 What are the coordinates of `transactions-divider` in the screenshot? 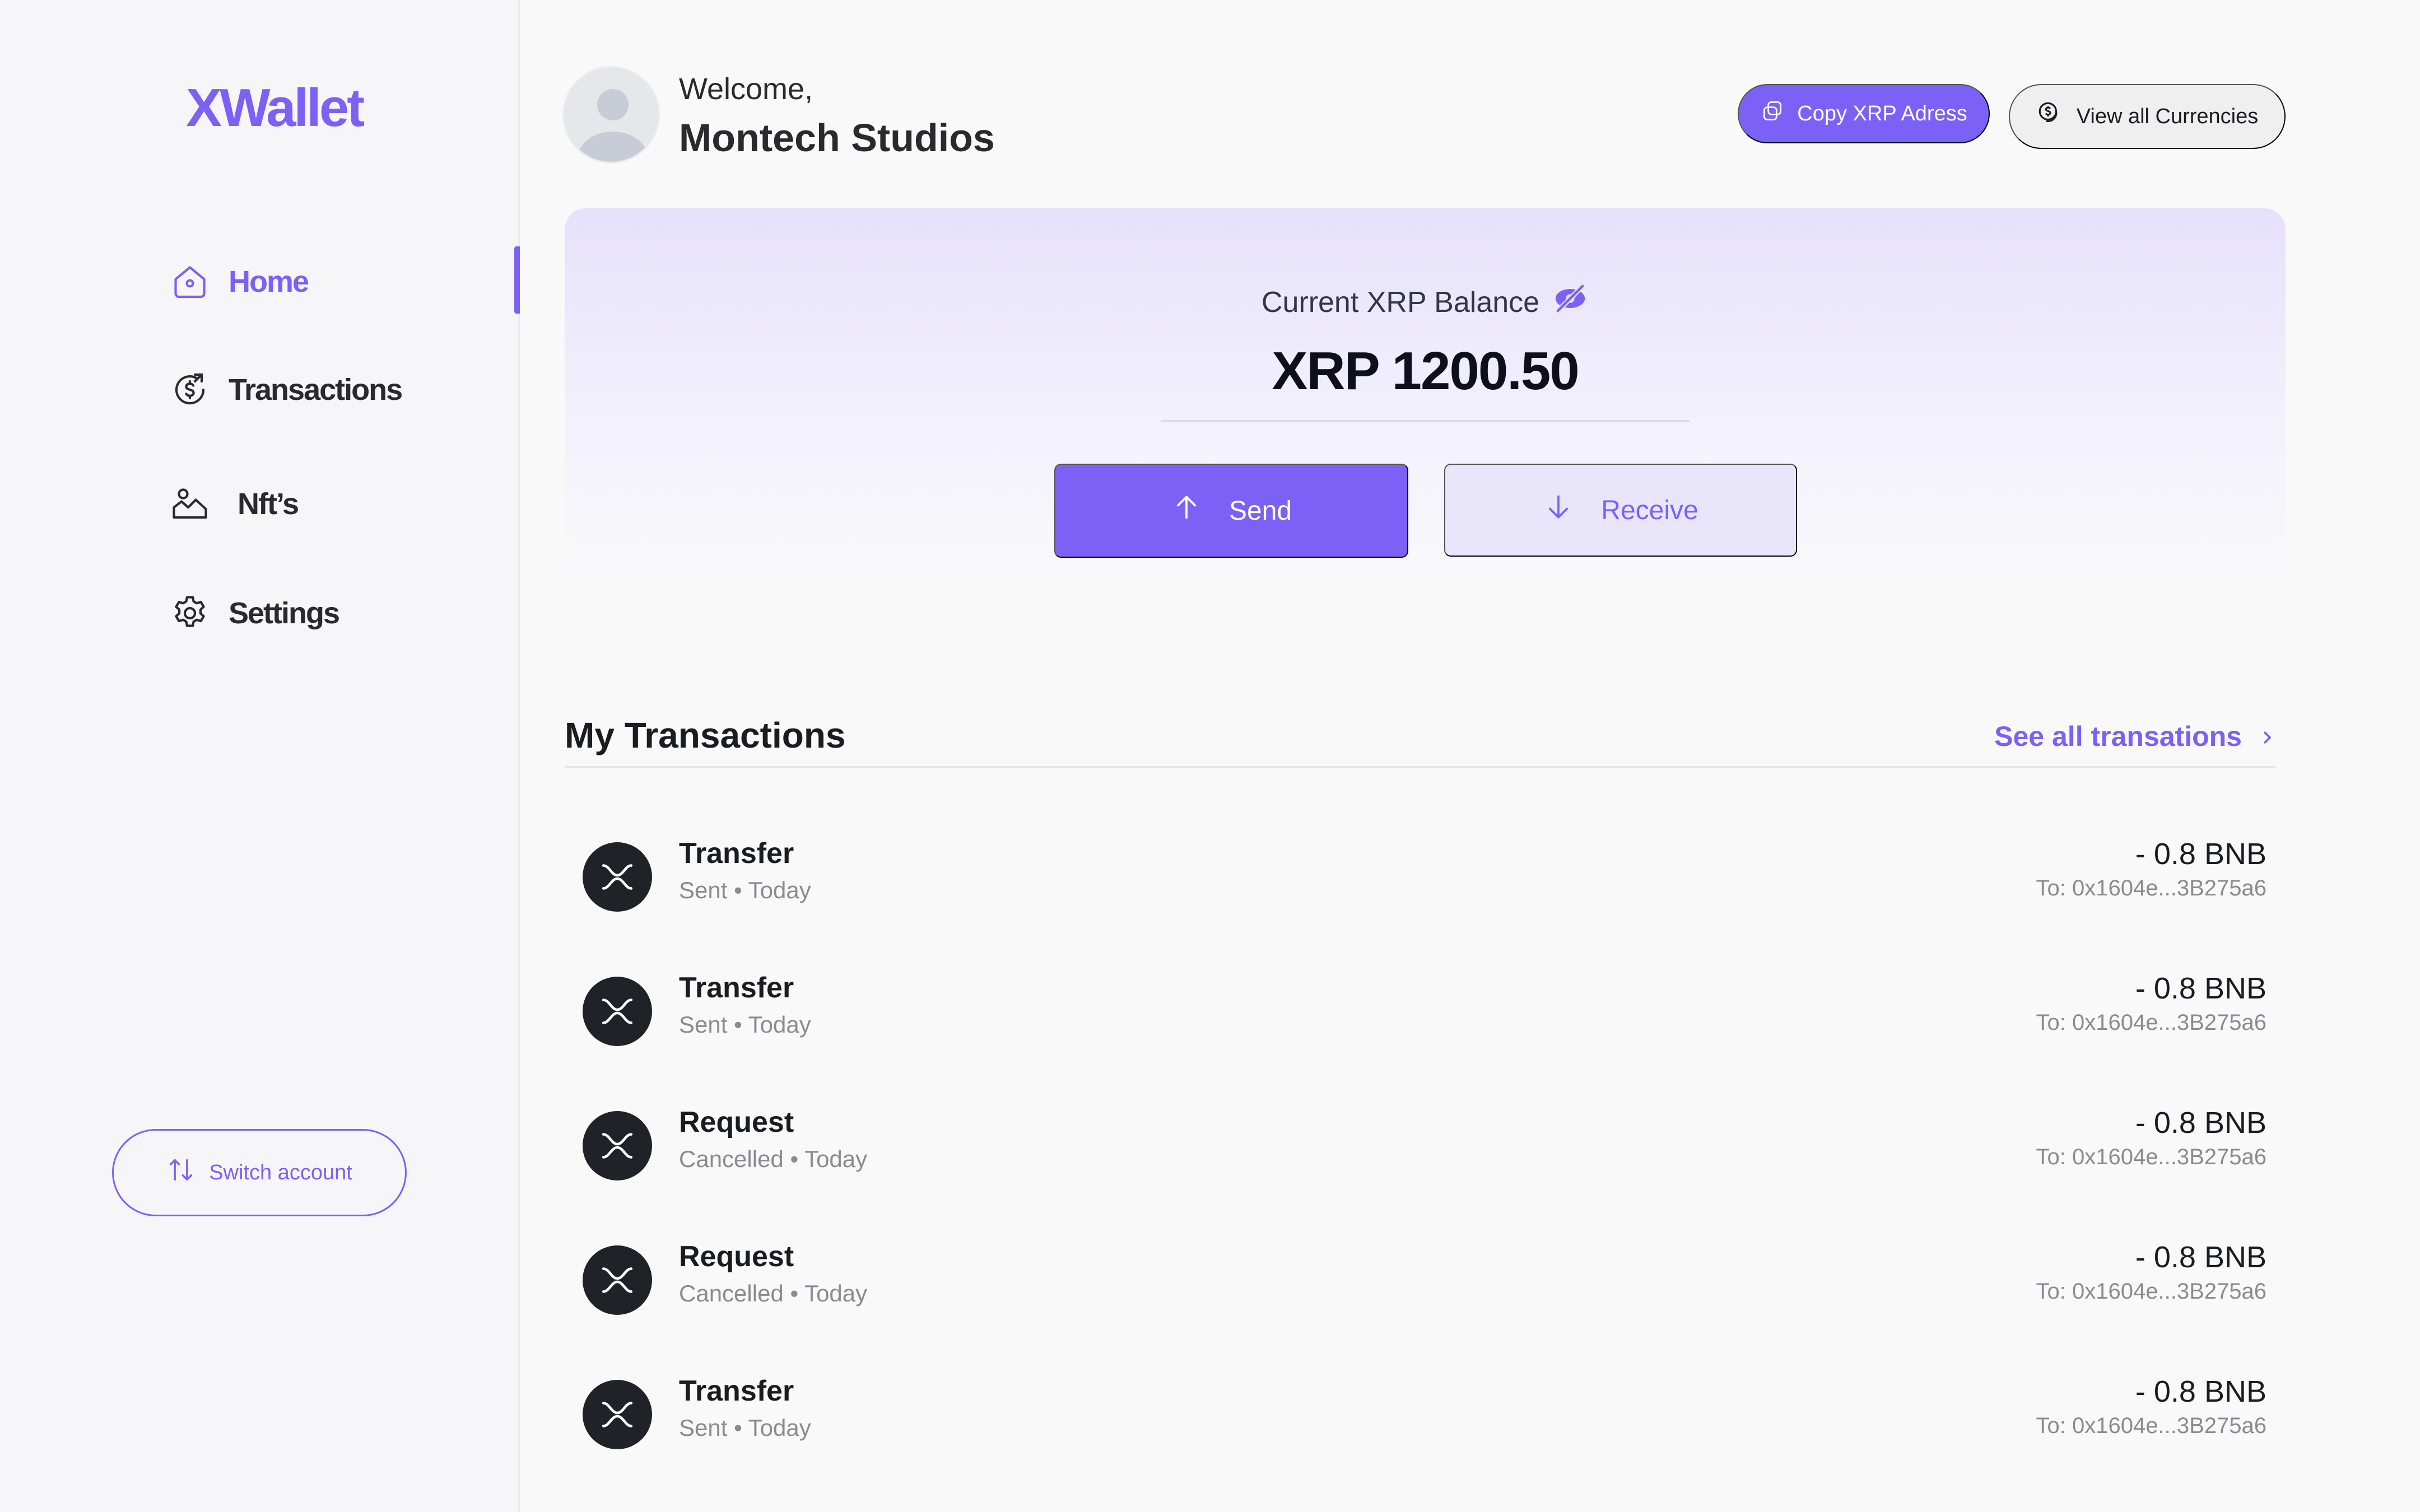 It's located at (1420, 767).